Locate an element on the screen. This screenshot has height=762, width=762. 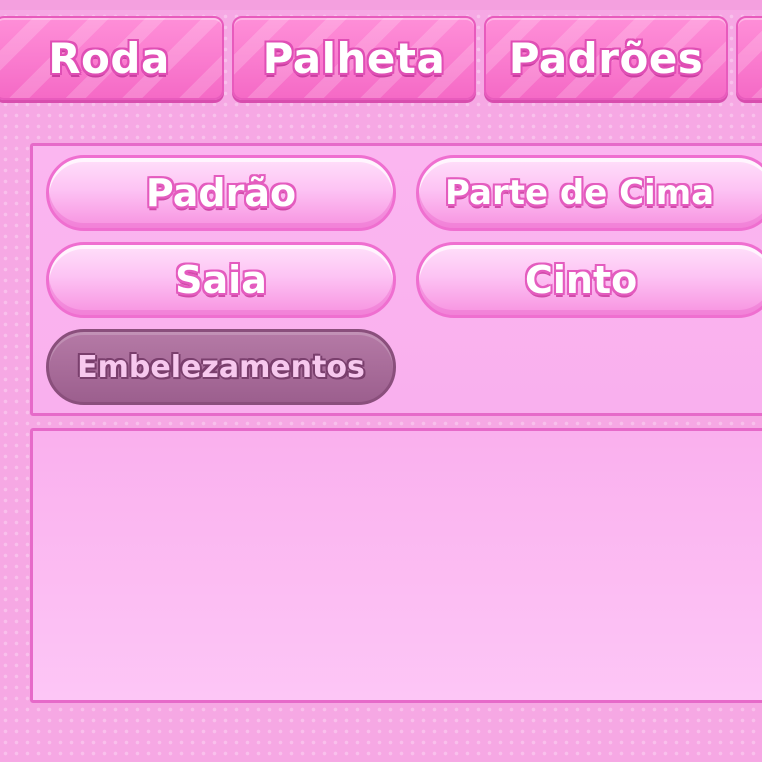
category-button-embelezamentos: Embelezamentos is located at coordinates (221, 367).